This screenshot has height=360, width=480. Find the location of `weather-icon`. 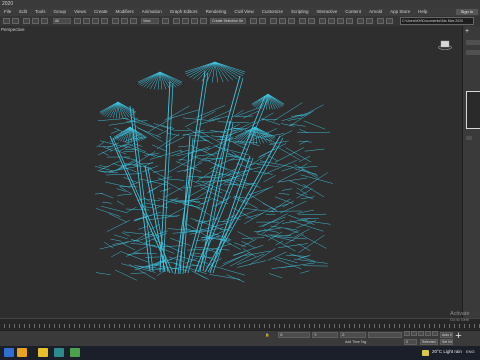

weather-icon is located at coordinates (425, 353).